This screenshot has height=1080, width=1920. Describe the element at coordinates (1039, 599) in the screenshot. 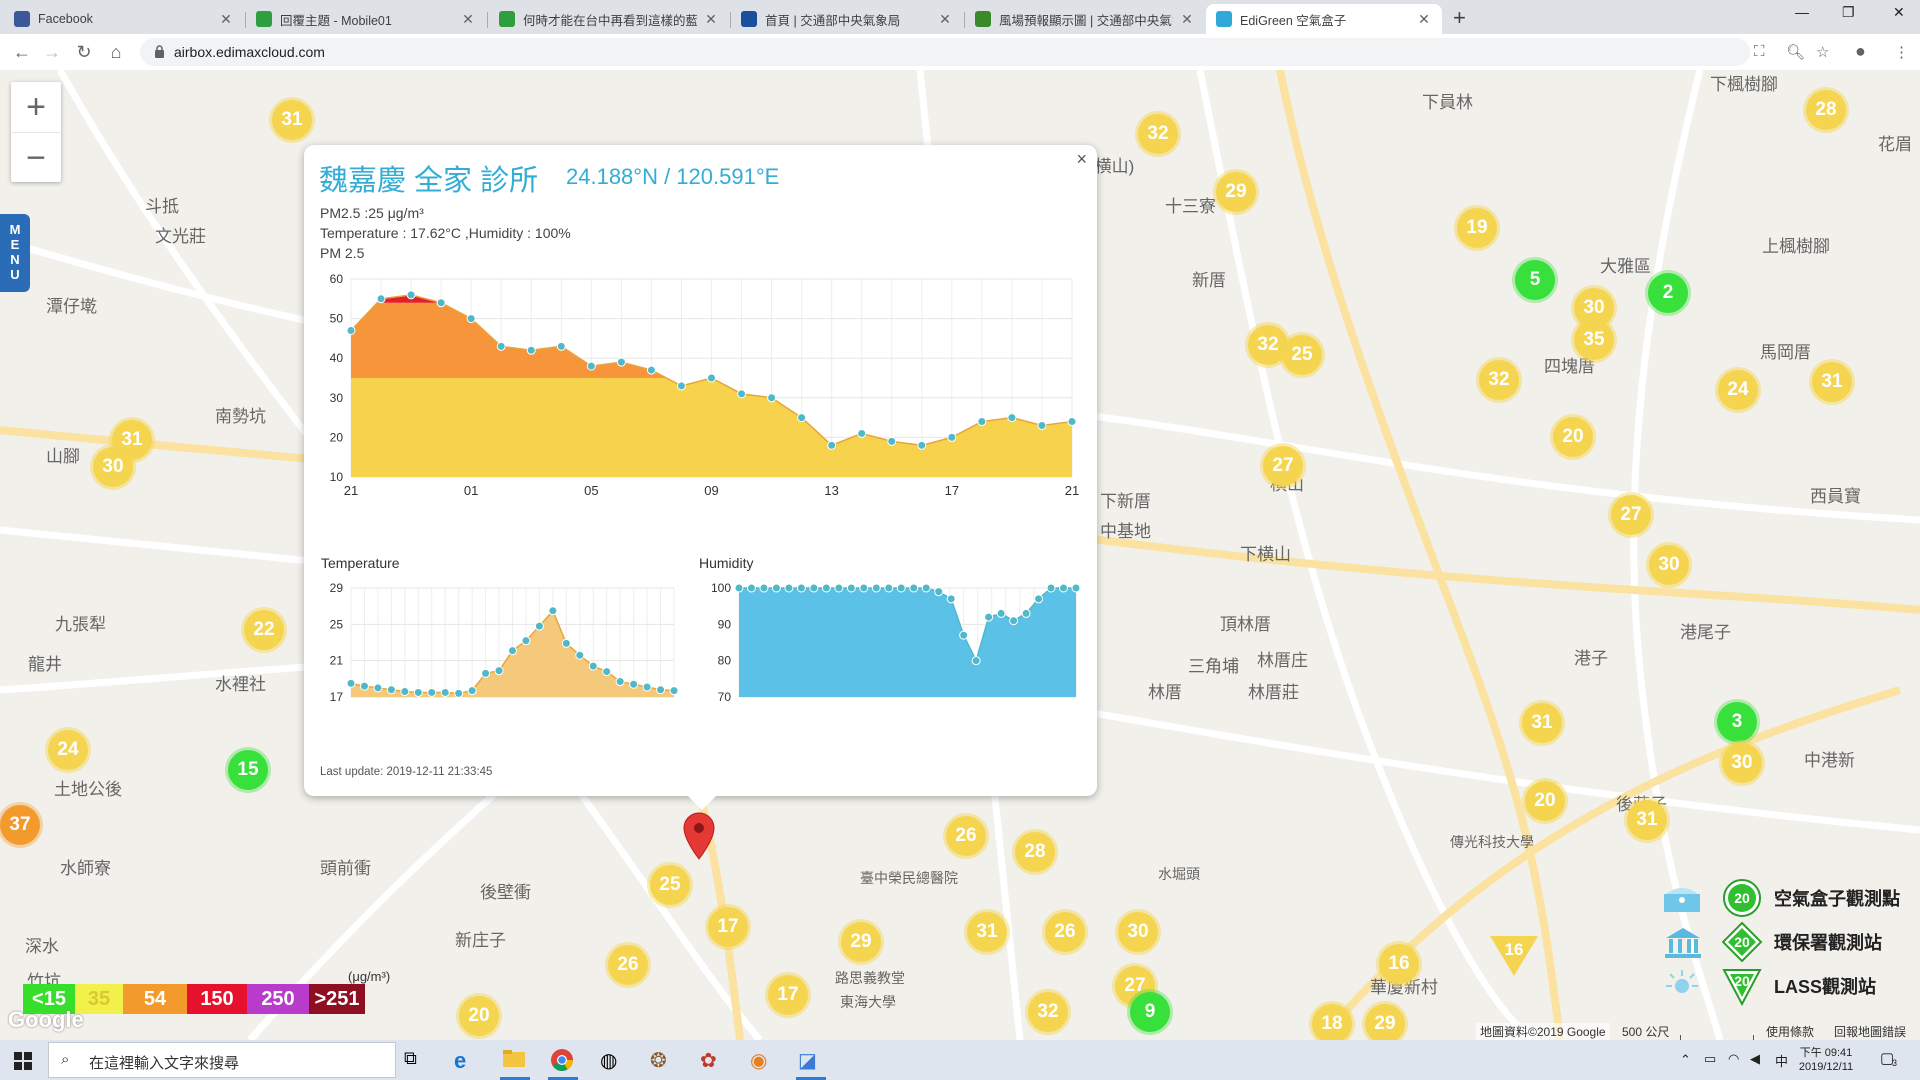

I see `data-point` at that location.